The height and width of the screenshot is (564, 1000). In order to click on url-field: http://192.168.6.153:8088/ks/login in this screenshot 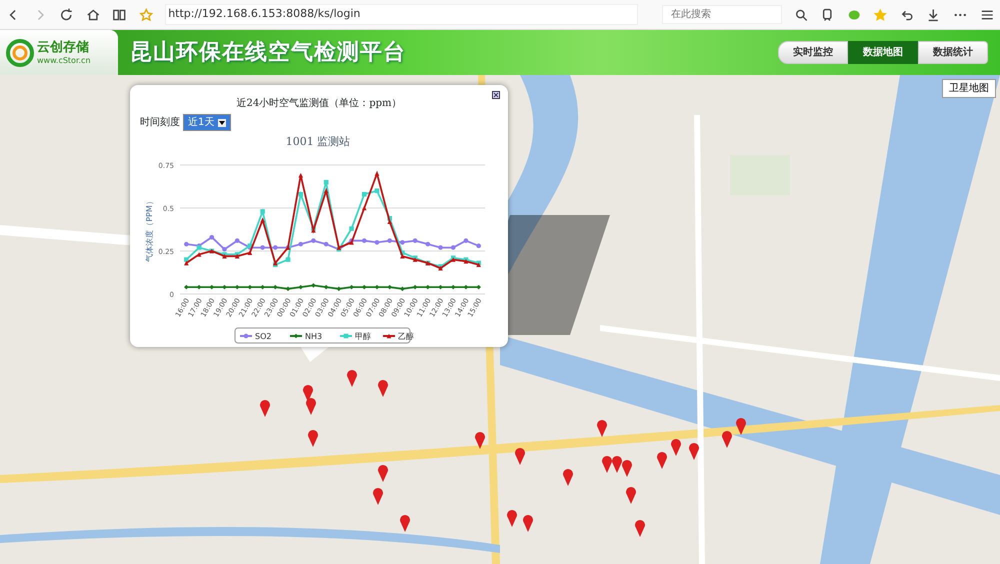, I will do `click(401, 14)`.